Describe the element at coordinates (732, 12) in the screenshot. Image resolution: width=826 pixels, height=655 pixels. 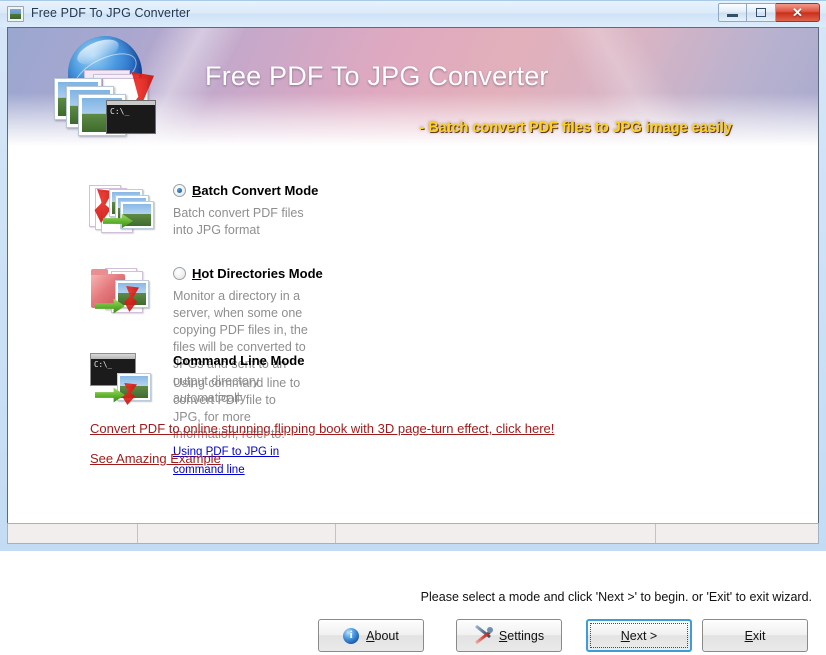
I see `minimize-button` at that location.